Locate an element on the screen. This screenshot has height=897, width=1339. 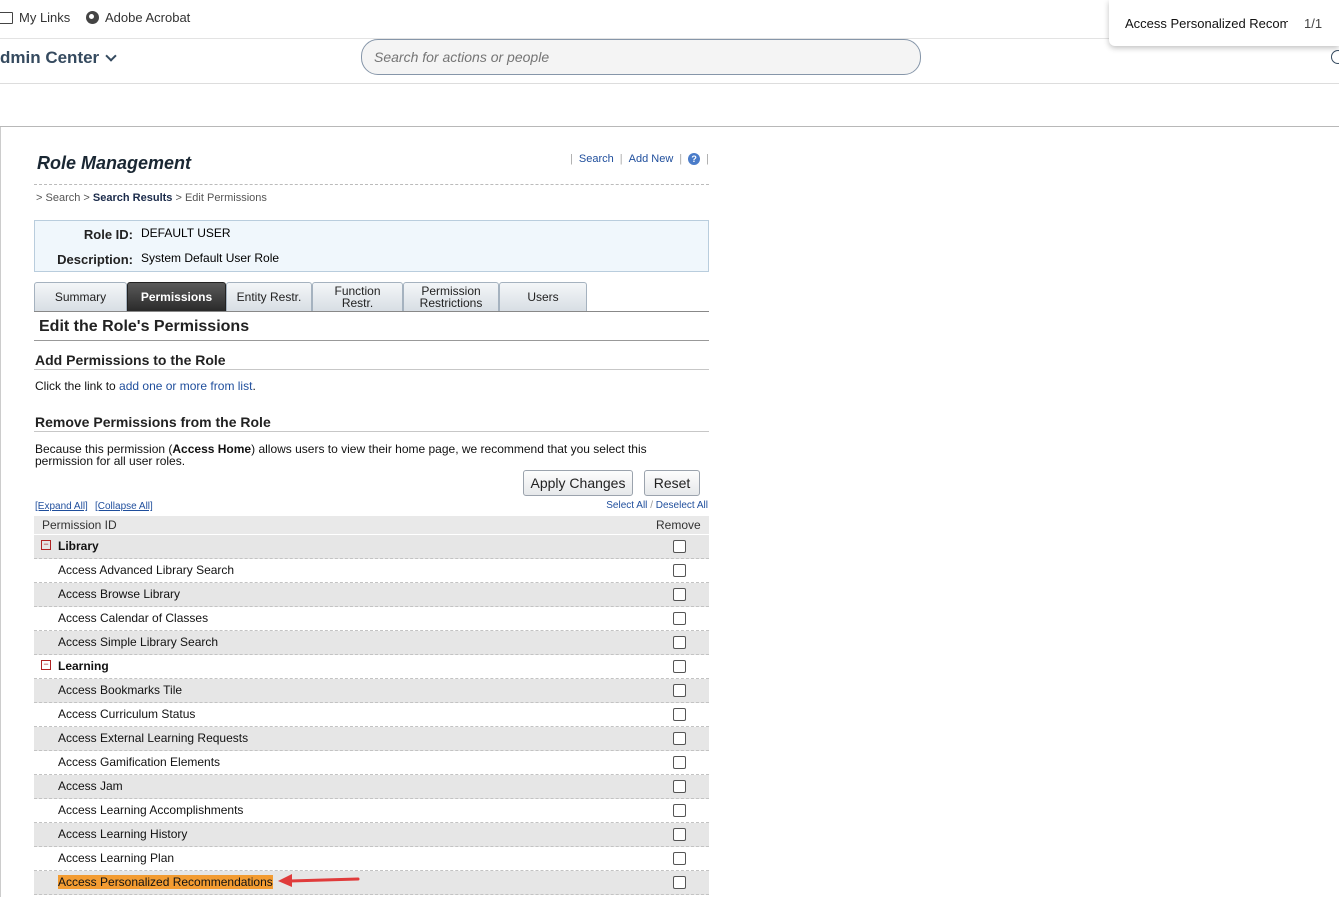
permission-label: Access Advanced Library Search is located at coordinates (146, 570).